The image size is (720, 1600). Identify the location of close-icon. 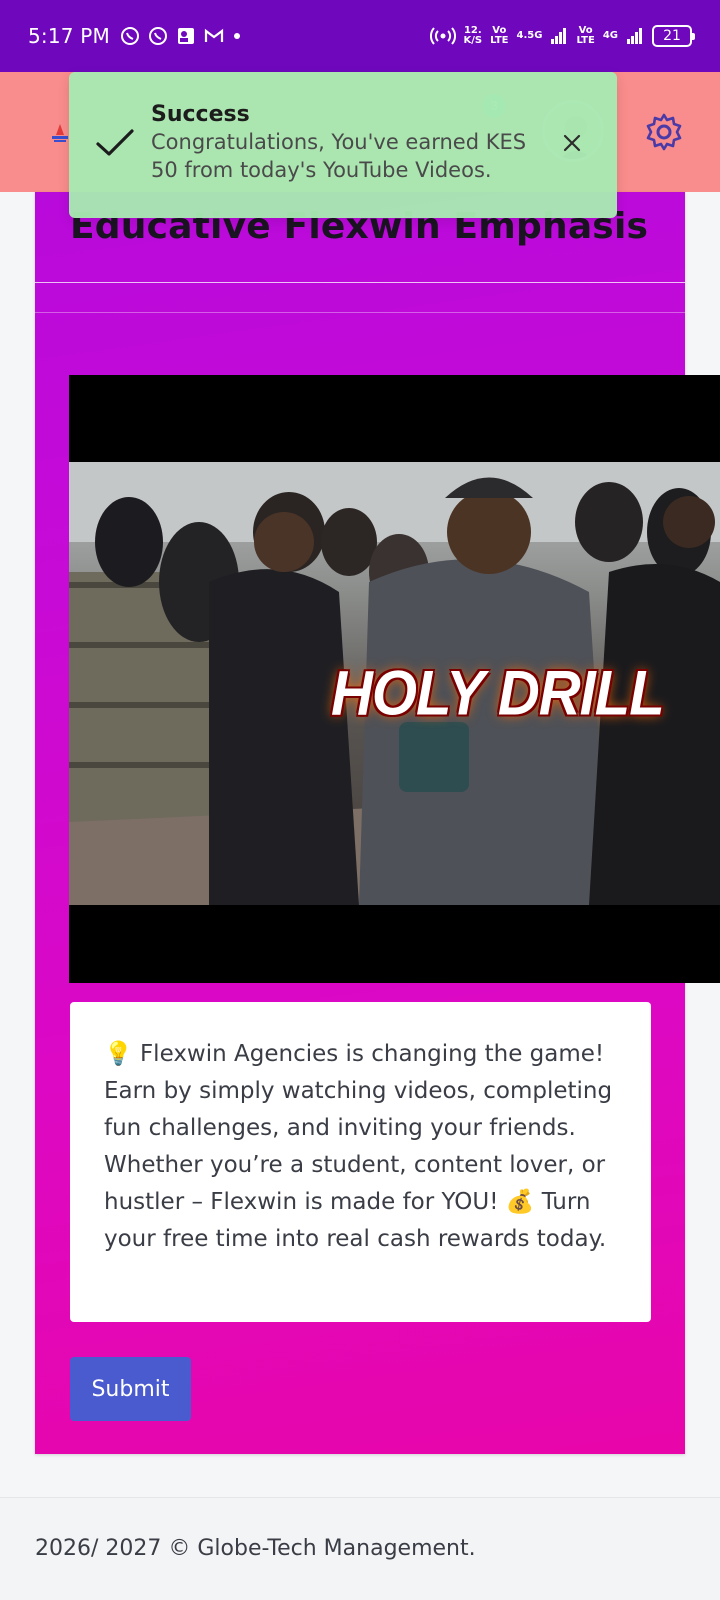
(572, 143).